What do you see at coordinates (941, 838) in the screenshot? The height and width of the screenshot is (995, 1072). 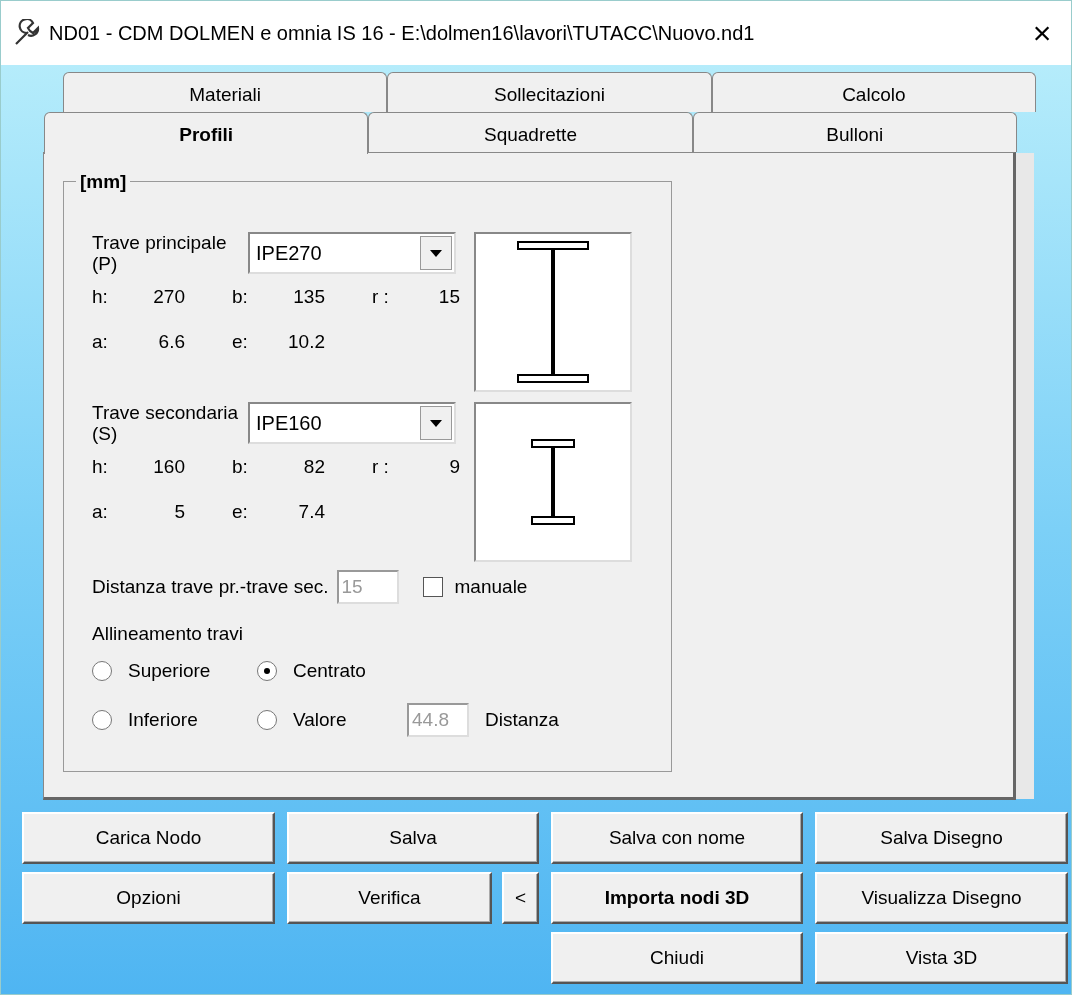 I see `action-button: Salva Disegno` at bounding box center [941, 838].